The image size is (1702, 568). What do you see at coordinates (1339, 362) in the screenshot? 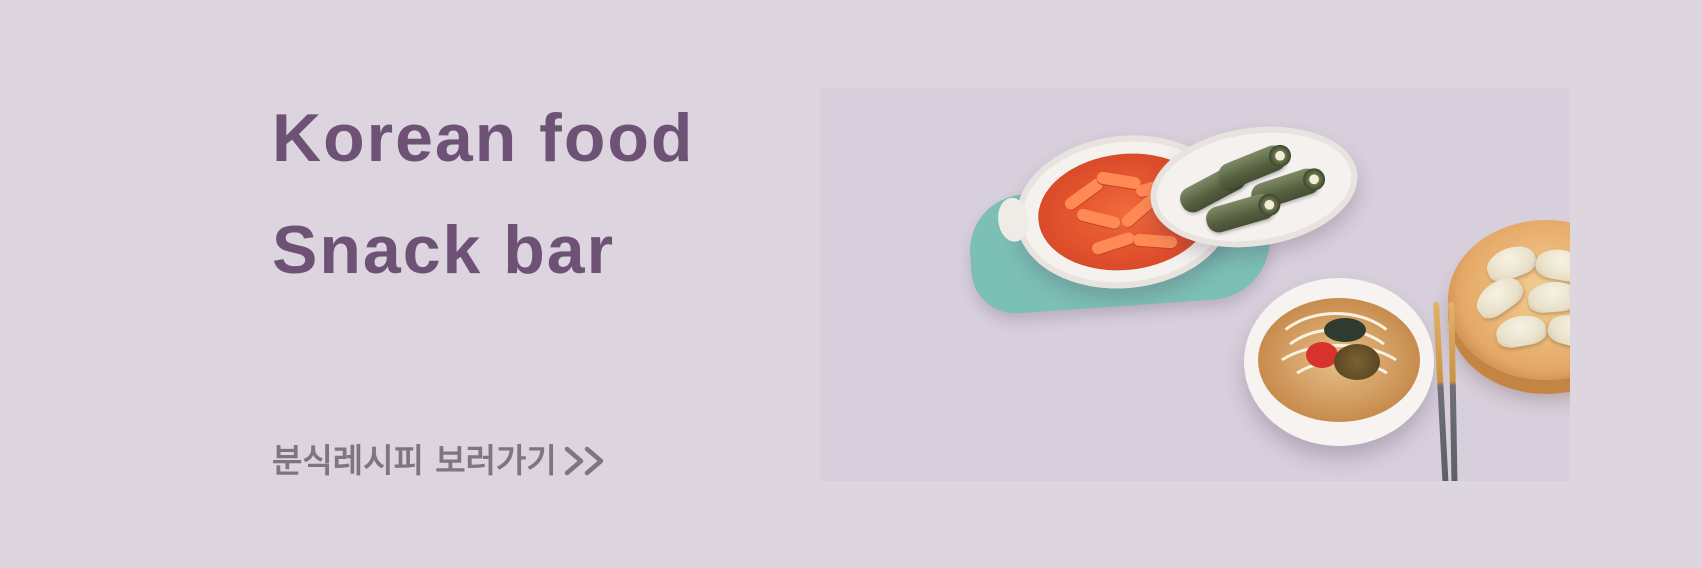
I see `noodle-bowl` at bounding box center [1339, 362].